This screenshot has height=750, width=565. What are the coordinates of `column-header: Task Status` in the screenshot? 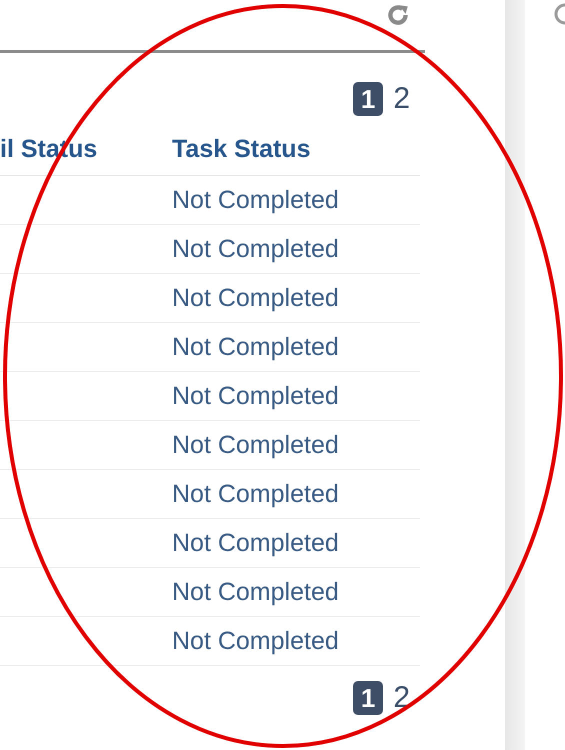 It's located at (241, 149).